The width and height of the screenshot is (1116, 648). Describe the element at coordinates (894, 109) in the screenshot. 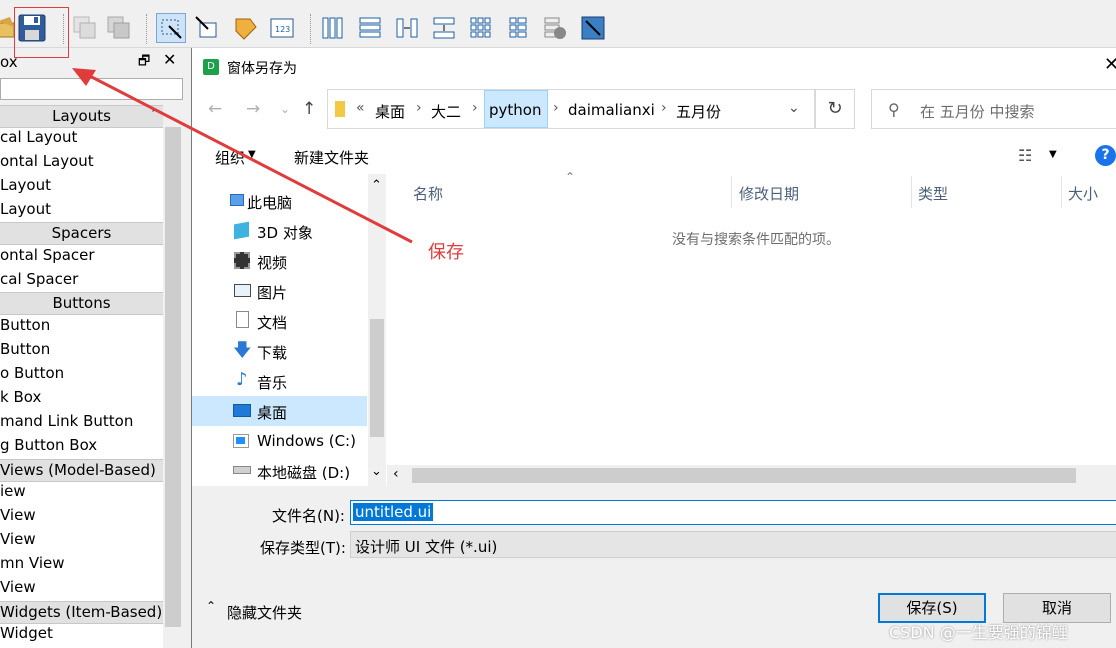

I see `search-icon: ⚲` at that location.